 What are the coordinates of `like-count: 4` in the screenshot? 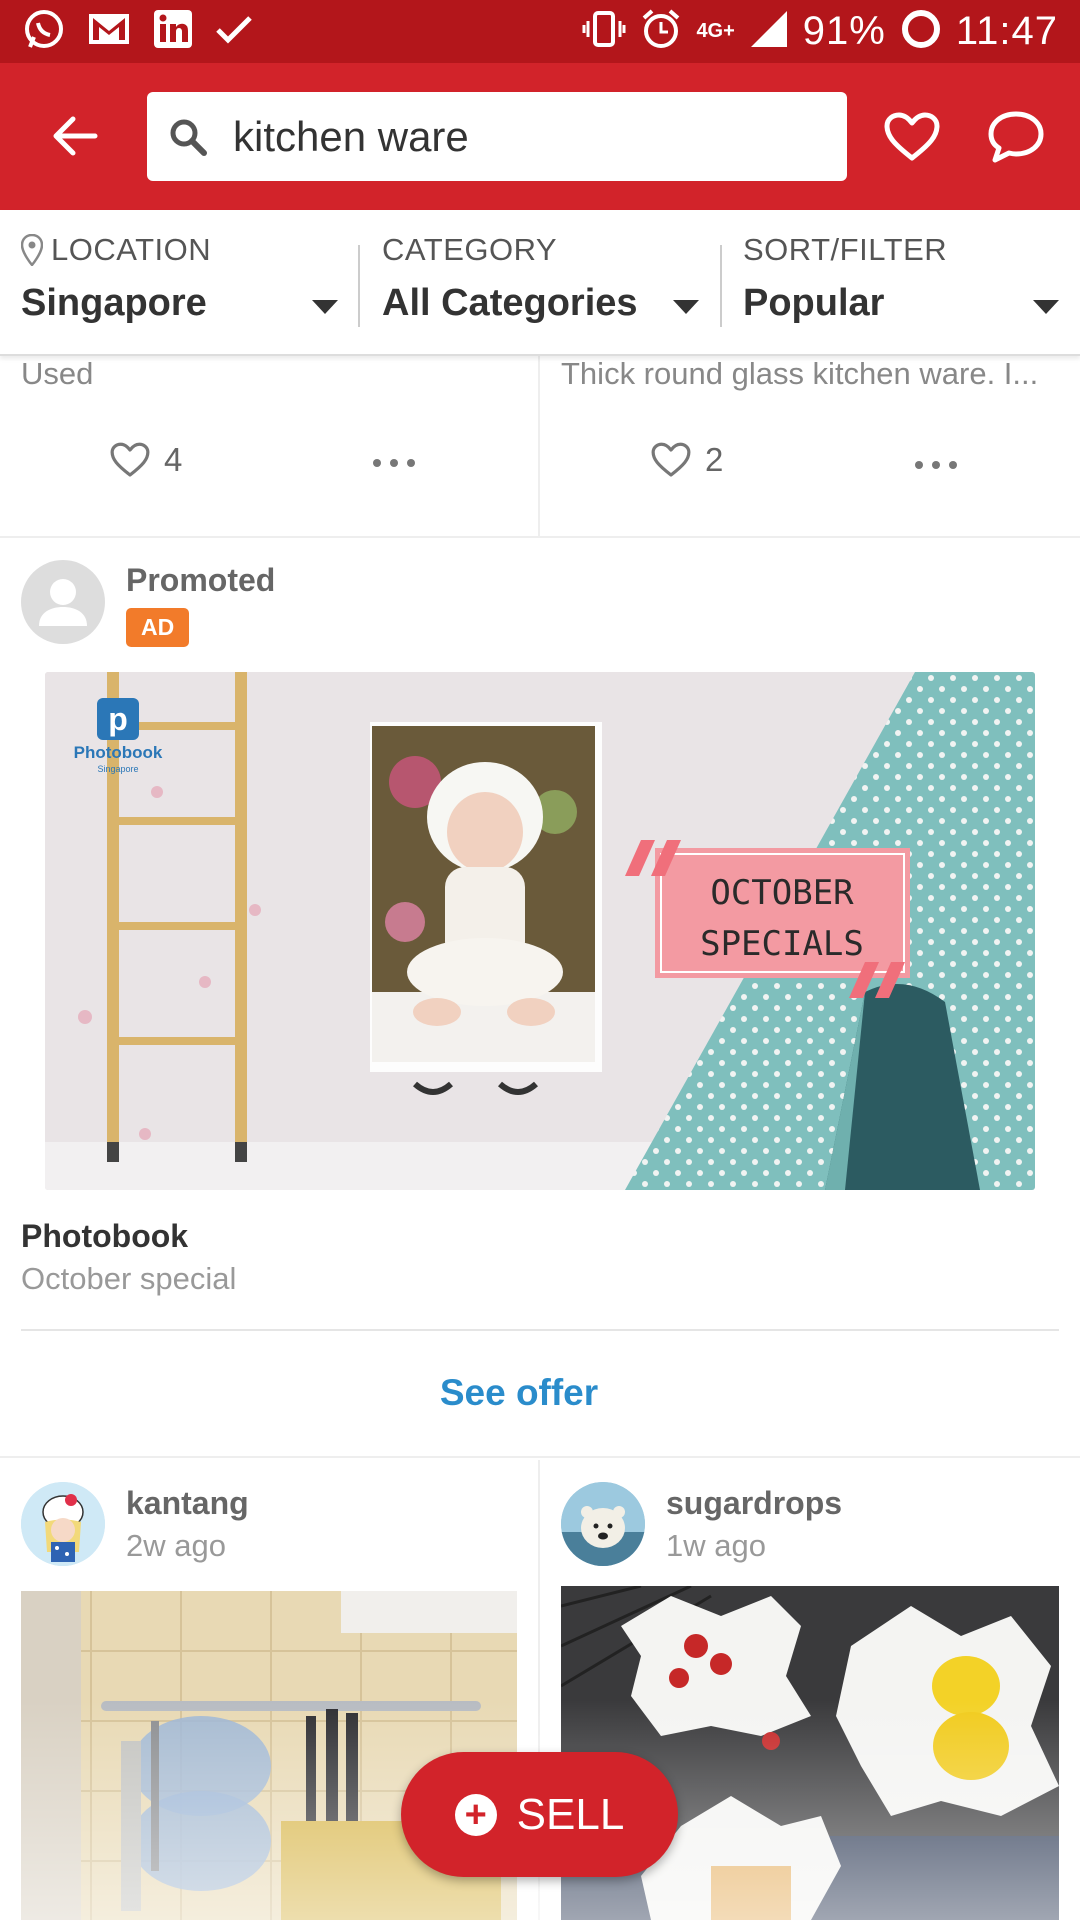 It's located at (173, 459).